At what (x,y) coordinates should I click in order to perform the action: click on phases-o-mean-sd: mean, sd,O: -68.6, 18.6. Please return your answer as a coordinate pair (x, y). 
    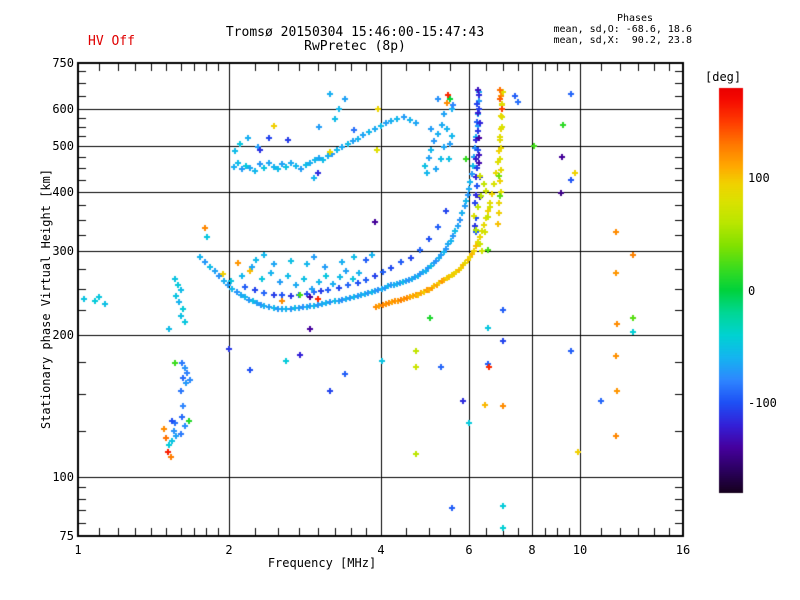
    Looking at the image, I should click on (622, 29).